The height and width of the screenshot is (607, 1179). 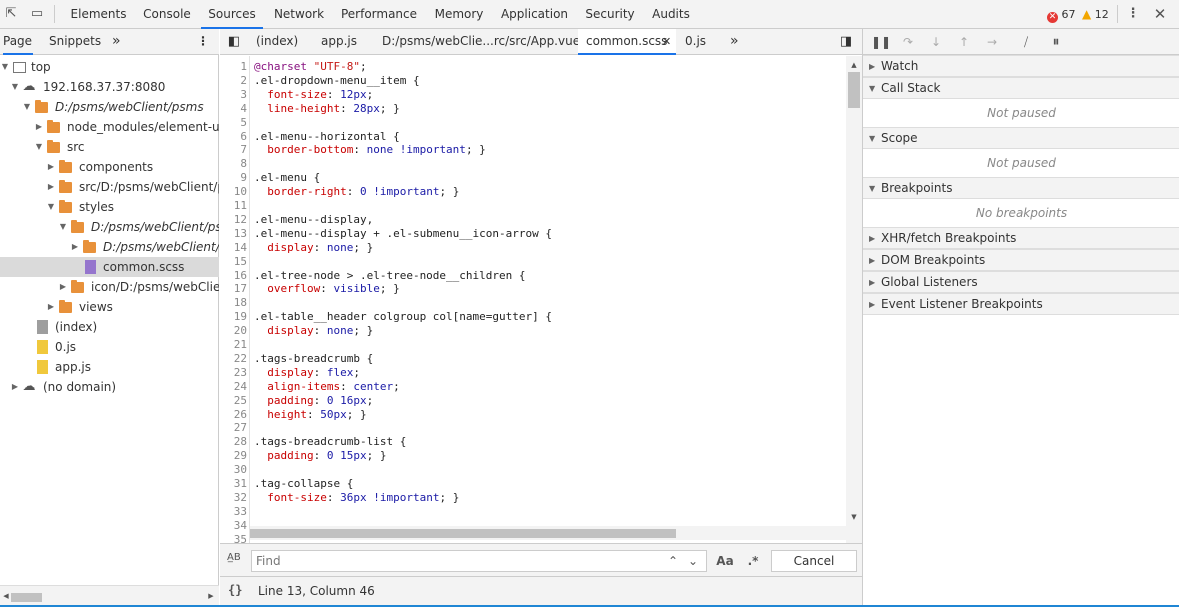 What do you see at coordinates (234, 557) in the screenshot?
I see `match-case-toggle-icon: A̲B` at bounding box center [234, 557].